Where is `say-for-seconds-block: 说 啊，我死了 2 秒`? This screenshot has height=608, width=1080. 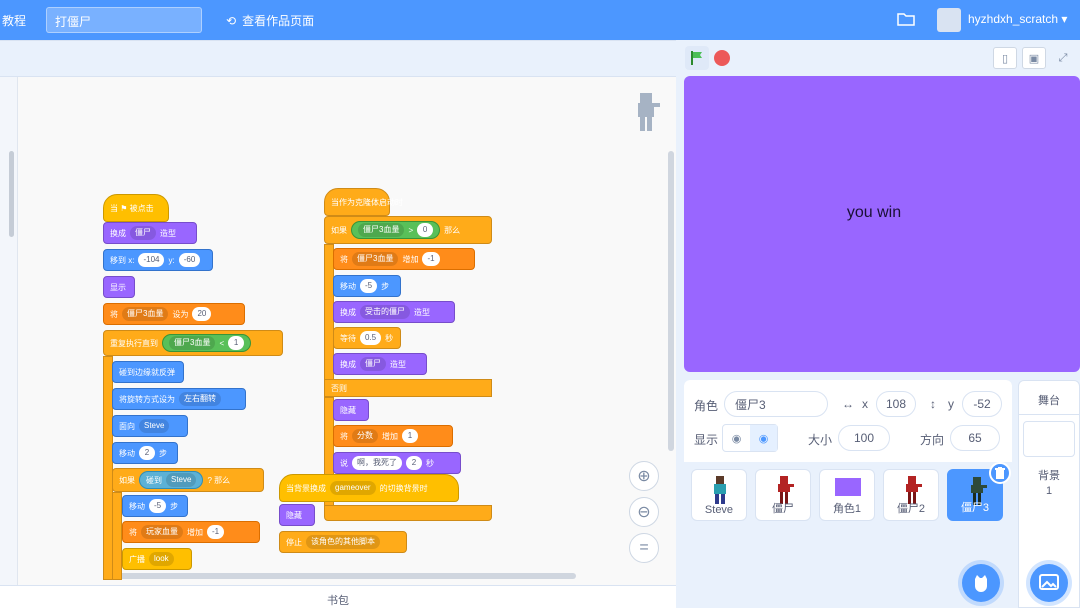 say-for-seconds-block: 说 啊，我死了 2 秒 is located at coordinates (397, 463).